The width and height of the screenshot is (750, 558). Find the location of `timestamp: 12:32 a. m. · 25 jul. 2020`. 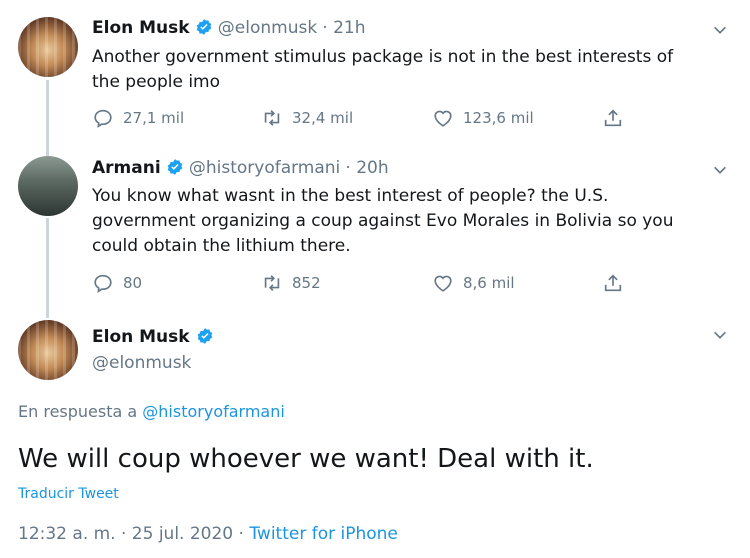

timestamp: 12:32 a. m. · 25 jul. 2020 is located at coordinates (125, 534).